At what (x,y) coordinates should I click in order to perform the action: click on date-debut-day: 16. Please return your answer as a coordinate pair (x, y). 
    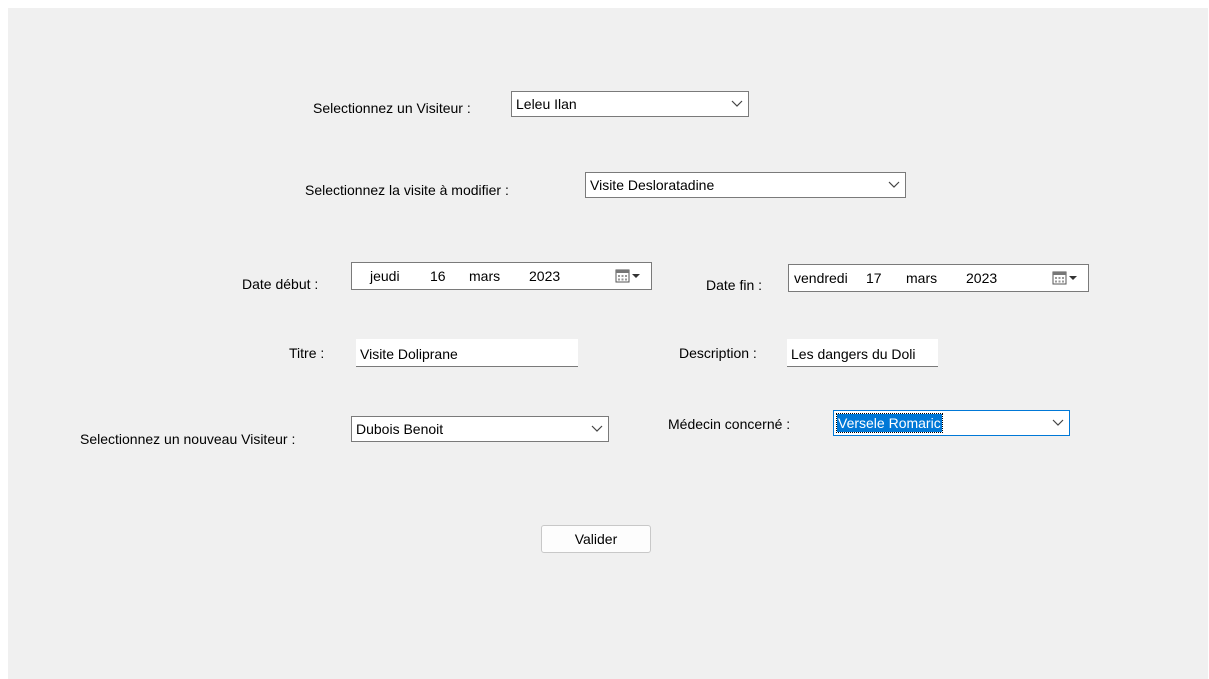
    Looking at the image, I should click on (438, 276).